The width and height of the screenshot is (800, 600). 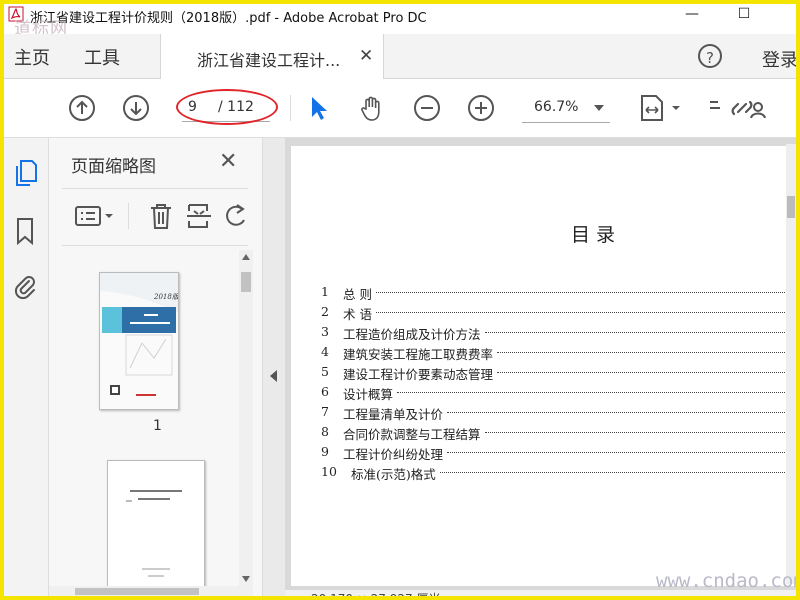 I want to click on home-menu: 主页, so click(x=32, y=57).